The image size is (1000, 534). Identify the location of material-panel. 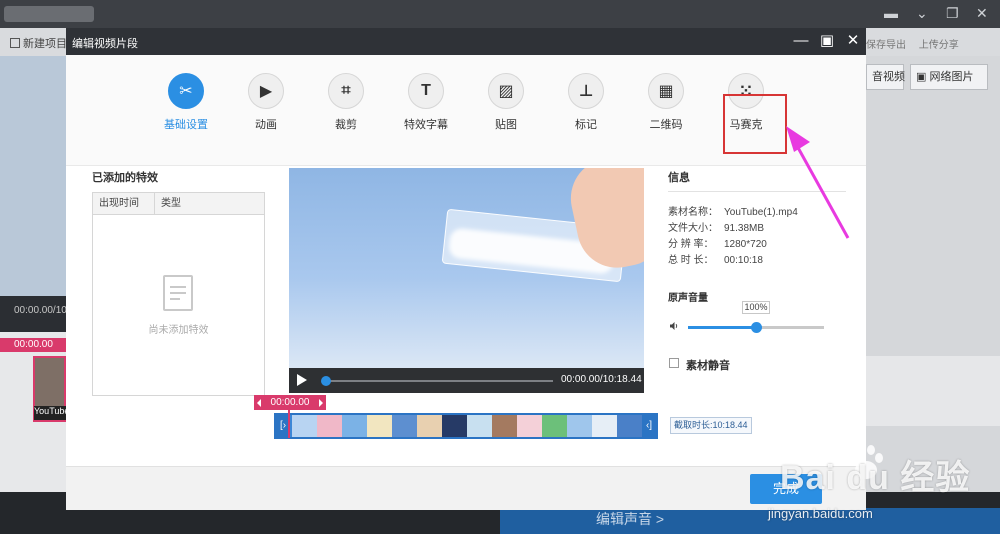
(933, 274).